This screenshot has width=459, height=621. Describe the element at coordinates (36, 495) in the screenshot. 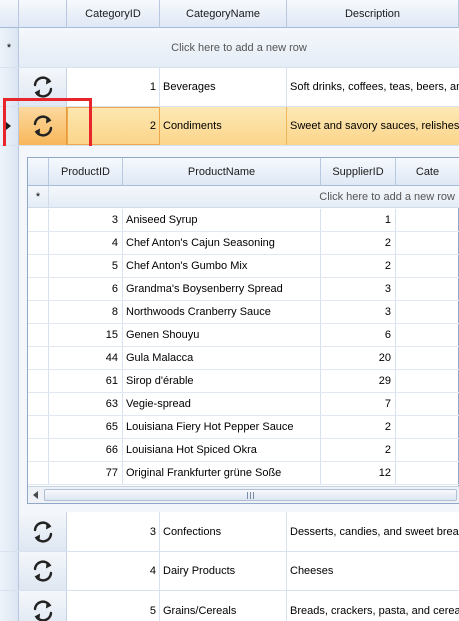

I see `scroll-left-button` at that location.